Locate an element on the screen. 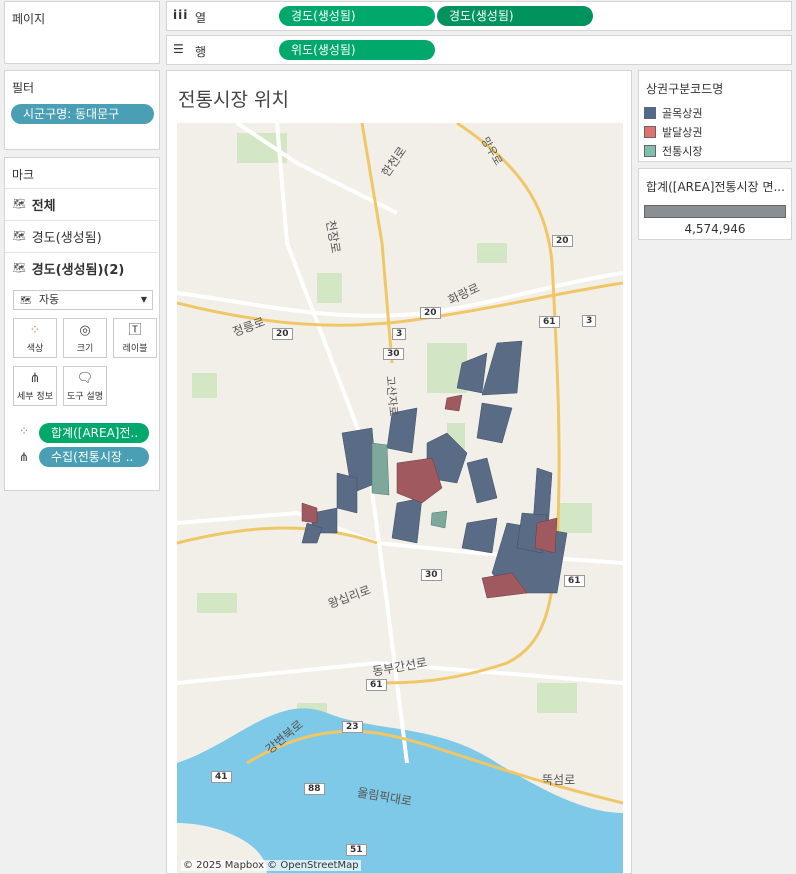 This screenshot has width=796, height=874. tooltip-button-label: 도구 설명 is located at coordinates (85, 397).